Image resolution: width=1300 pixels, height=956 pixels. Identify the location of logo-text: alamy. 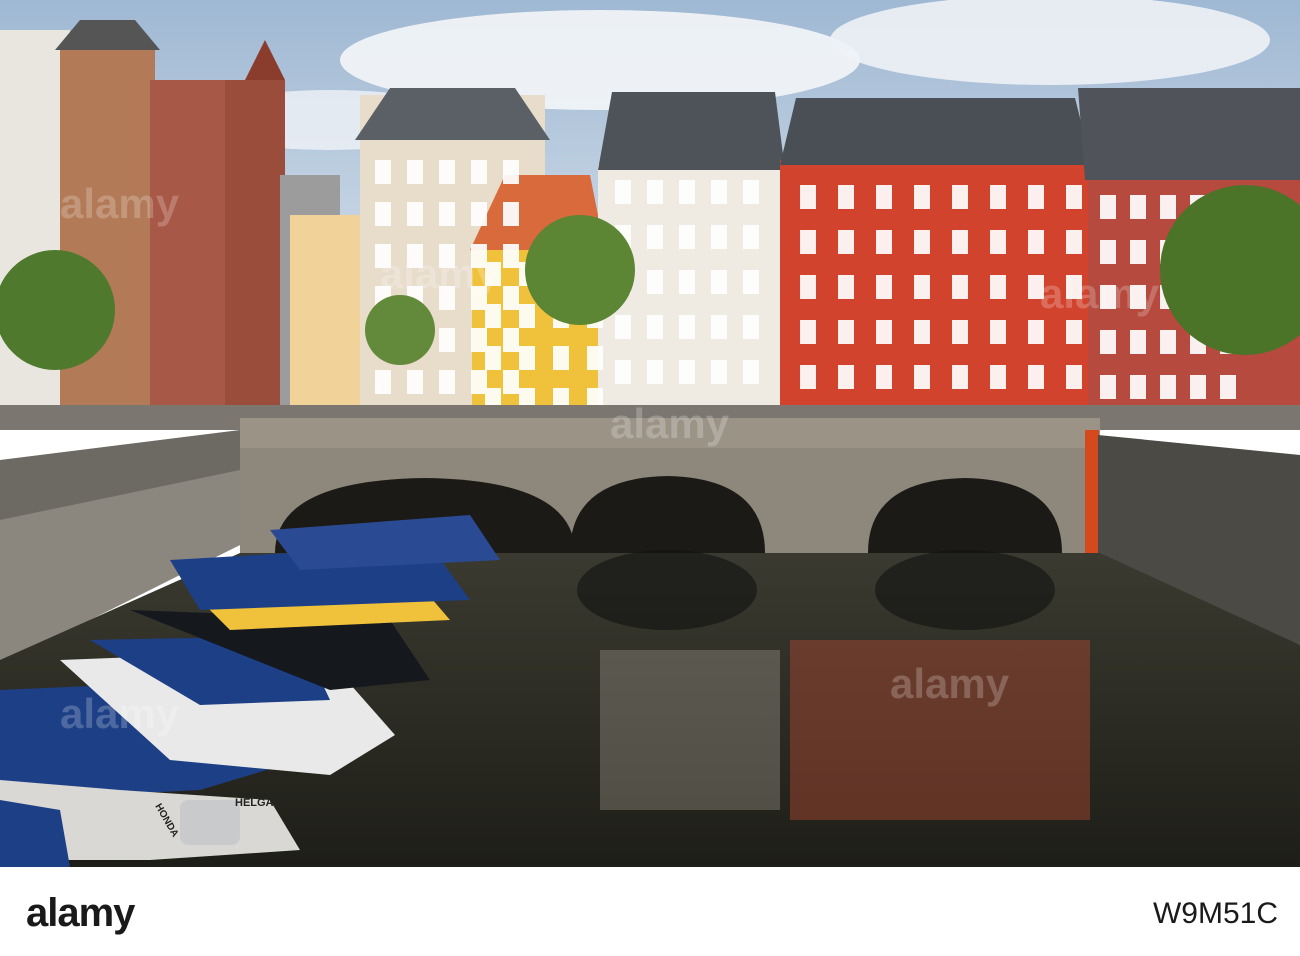
(80, 913).